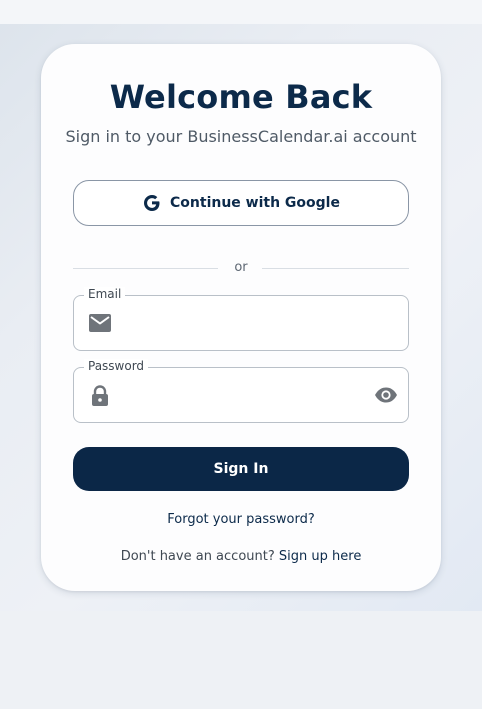 The height and width of the screenshot is (709, 482). Describe the element at coordinates (116, 366) in the screenshot. I see `password-field-label: Password` at that location.